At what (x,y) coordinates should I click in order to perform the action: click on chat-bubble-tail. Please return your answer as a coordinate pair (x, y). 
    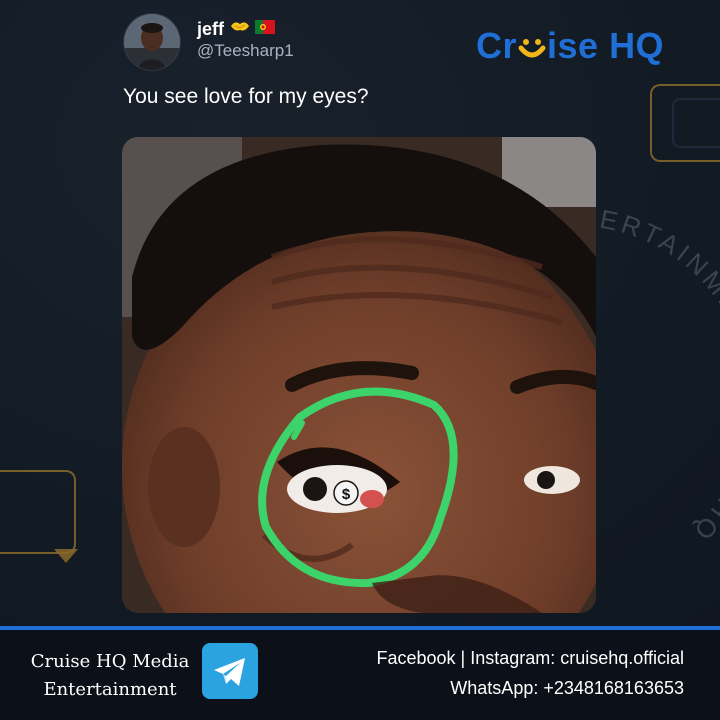
    Looking at the image, I should click on (66, 556).